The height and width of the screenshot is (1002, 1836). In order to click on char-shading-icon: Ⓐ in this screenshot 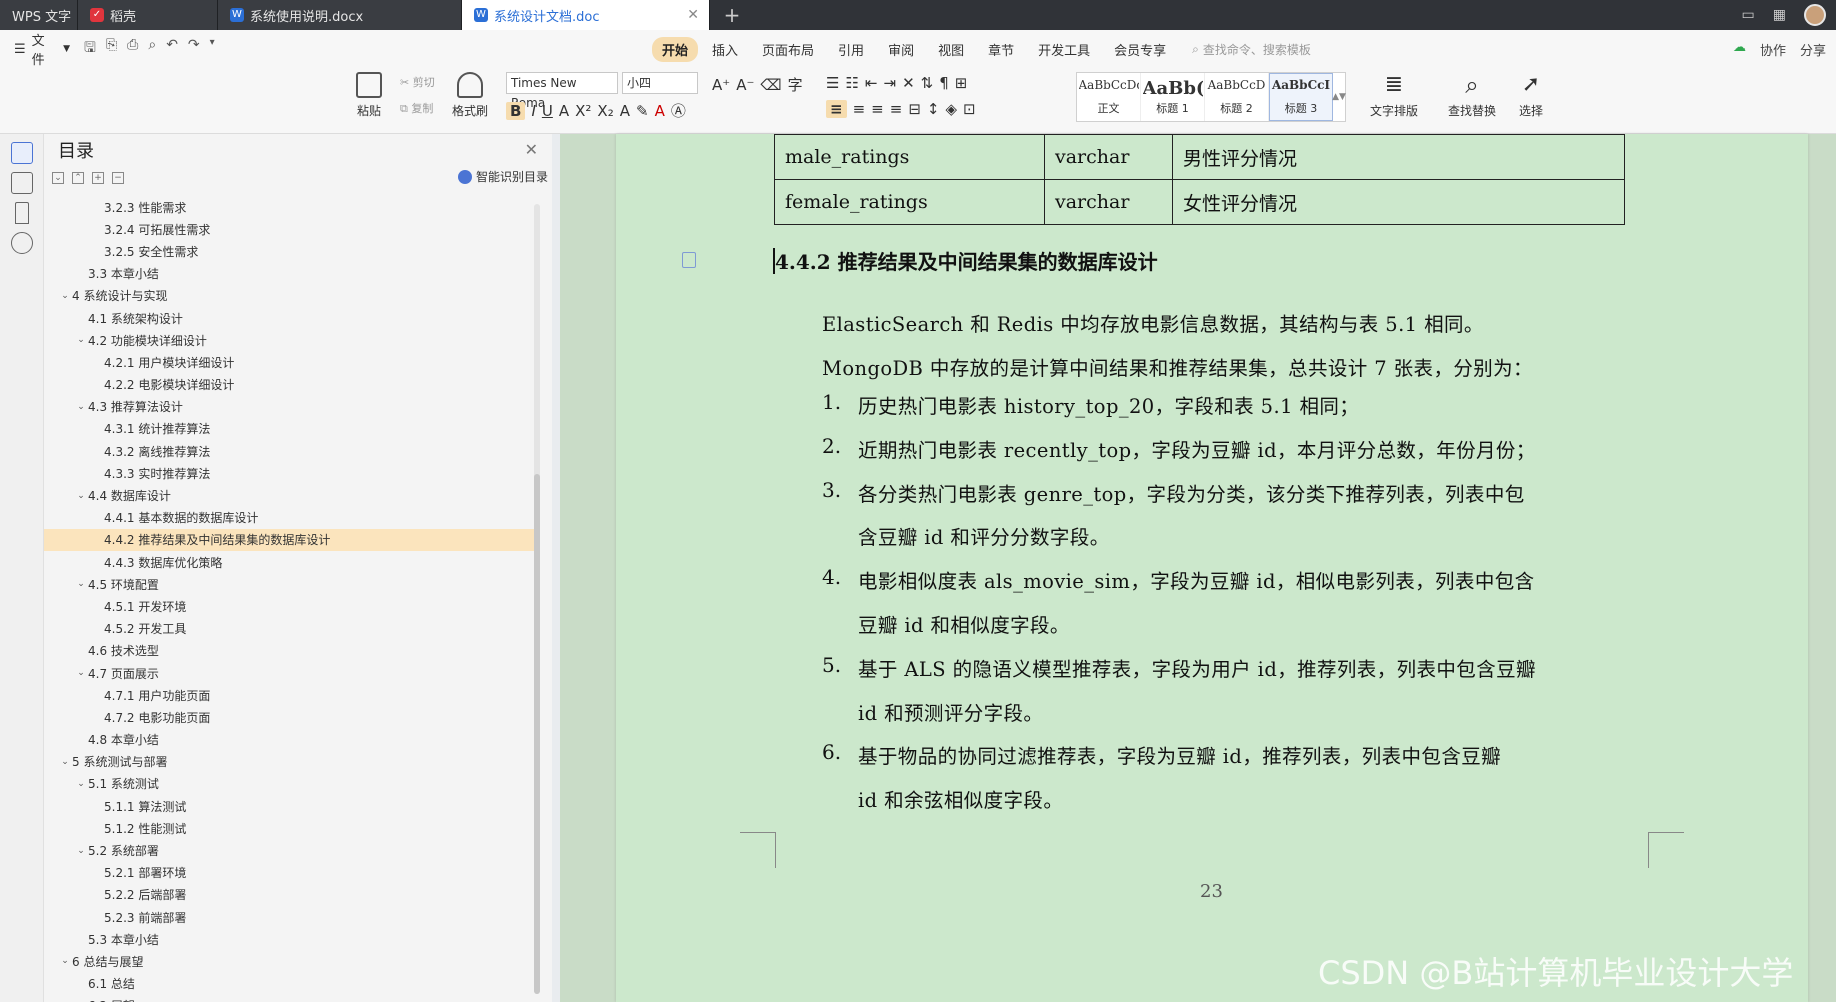, I will do `click(678, 110)`.